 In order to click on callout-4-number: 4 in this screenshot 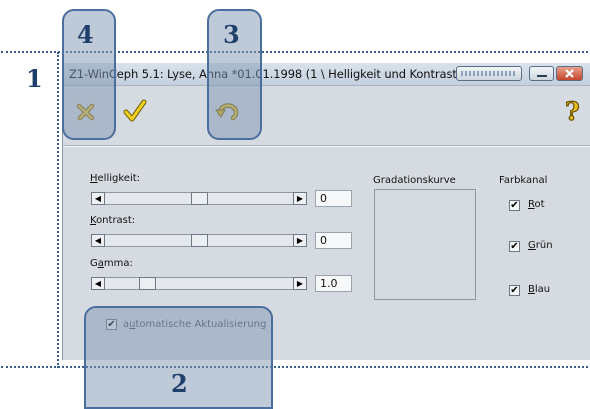, I will do `click(85, 34)`.